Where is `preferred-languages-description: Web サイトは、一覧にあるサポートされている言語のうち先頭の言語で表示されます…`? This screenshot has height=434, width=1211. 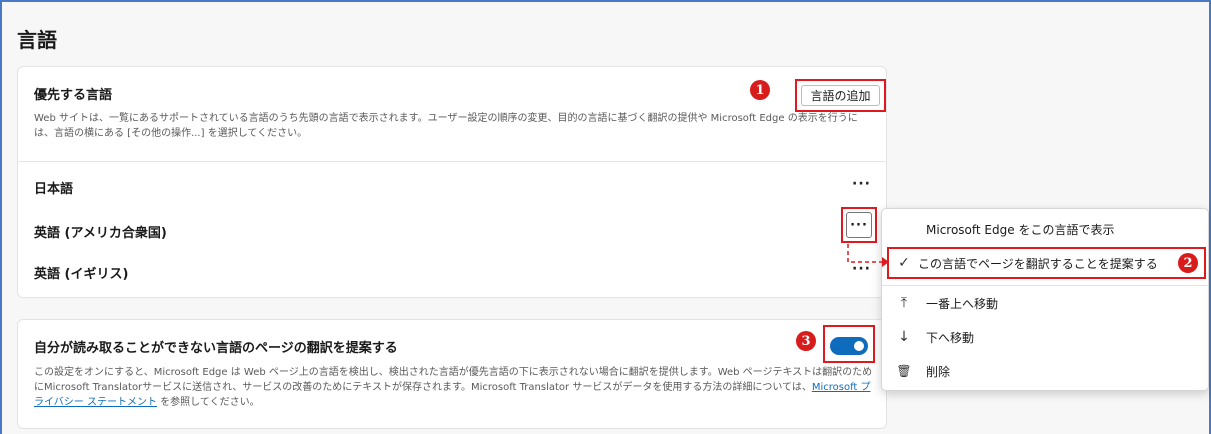 preferred-languages-description: Web サイトは、一覧にあるサポートされている言語のうち先頭の言語で表示されます… is located at coordinates (446, 126).